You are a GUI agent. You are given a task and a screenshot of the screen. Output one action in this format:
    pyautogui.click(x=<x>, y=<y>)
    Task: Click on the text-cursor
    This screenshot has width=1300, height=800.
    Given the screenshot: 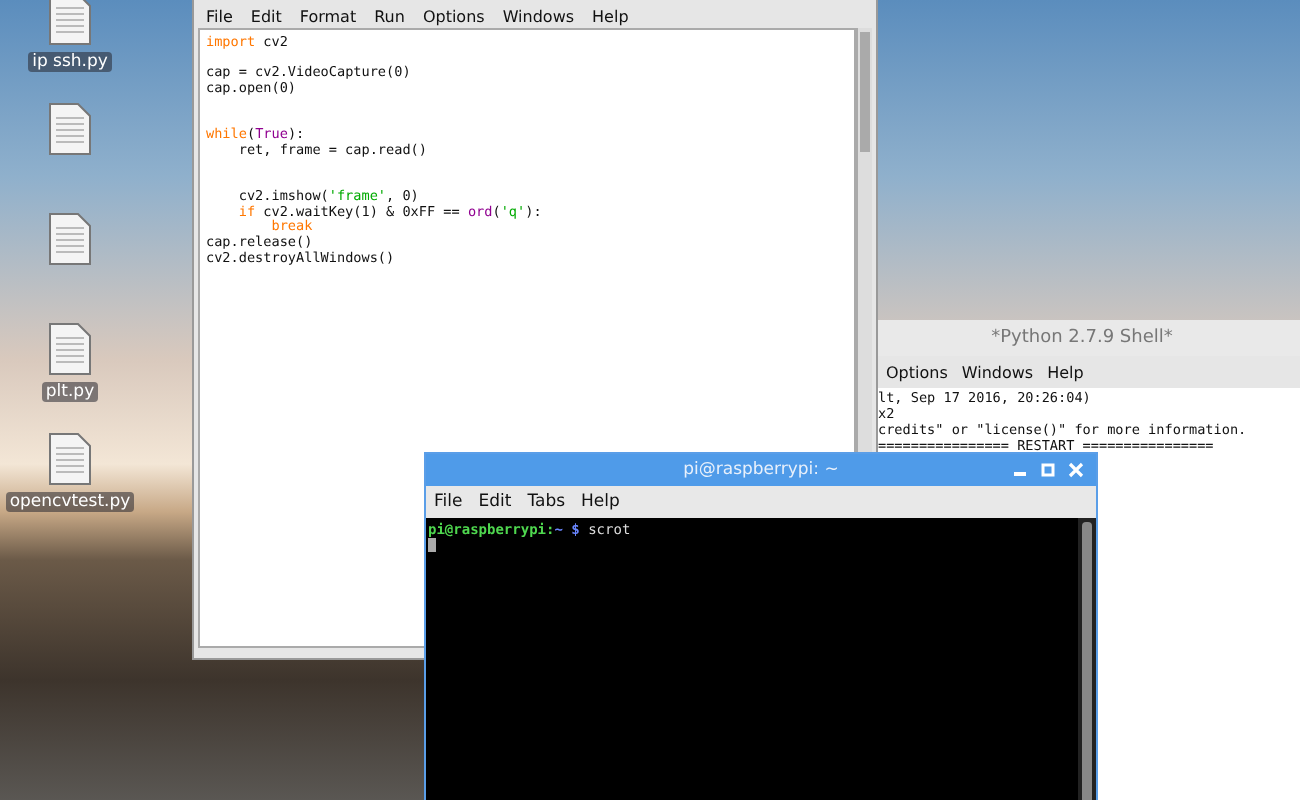 What is the action you would take?
    pyautogui.click(x=432, y=545)
    